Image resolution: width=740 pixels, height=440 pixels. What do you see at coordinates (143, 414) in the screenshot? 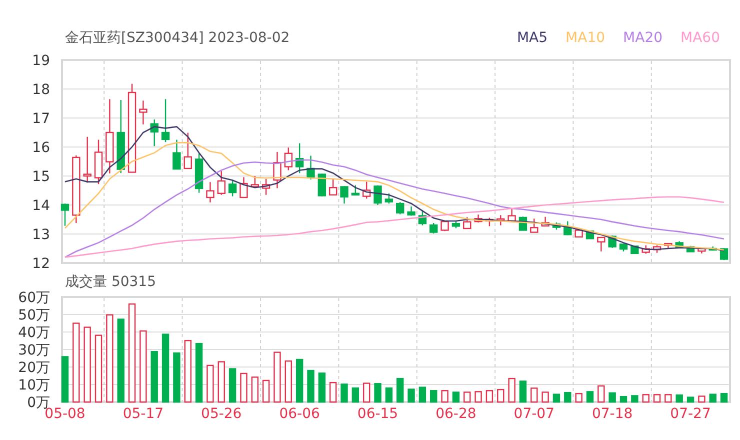
I see `date-label: 05-17` at bounding box center [143, 414].